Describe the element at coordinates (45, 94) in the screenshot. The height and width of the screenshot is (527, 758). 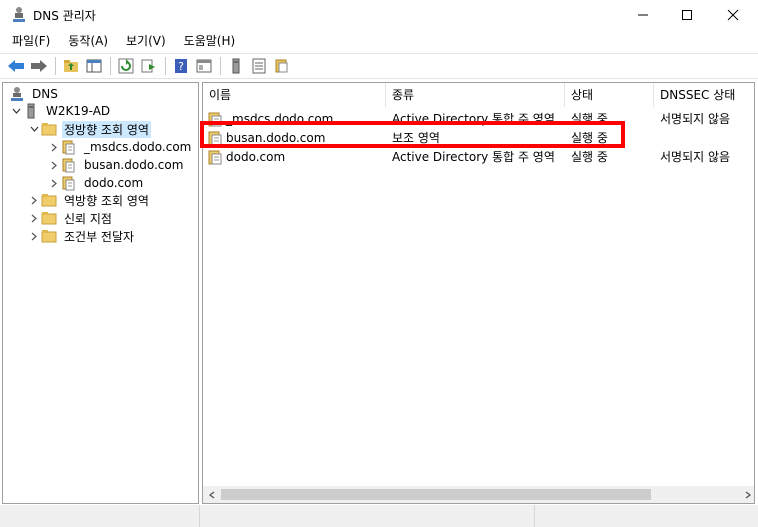
I see `tree-label: DNS` at that location.